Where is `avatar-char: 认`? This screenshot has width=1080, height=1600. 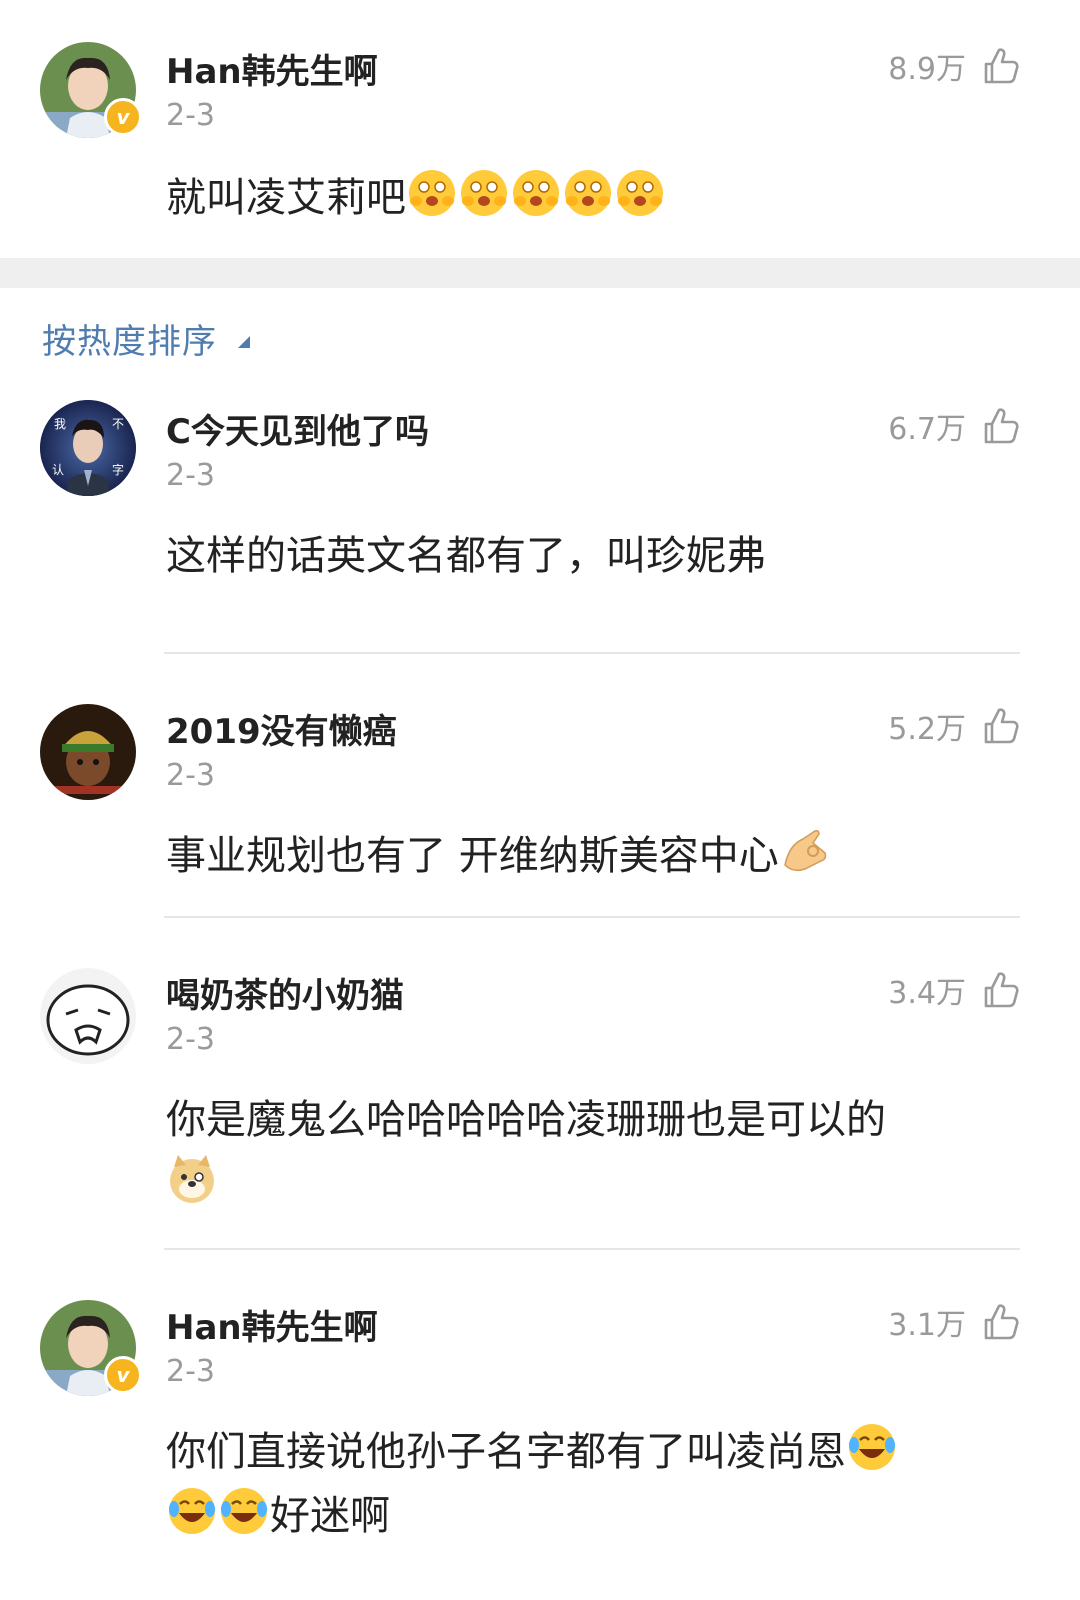 avatar-char: 认 is located at coordinates (58, 470).